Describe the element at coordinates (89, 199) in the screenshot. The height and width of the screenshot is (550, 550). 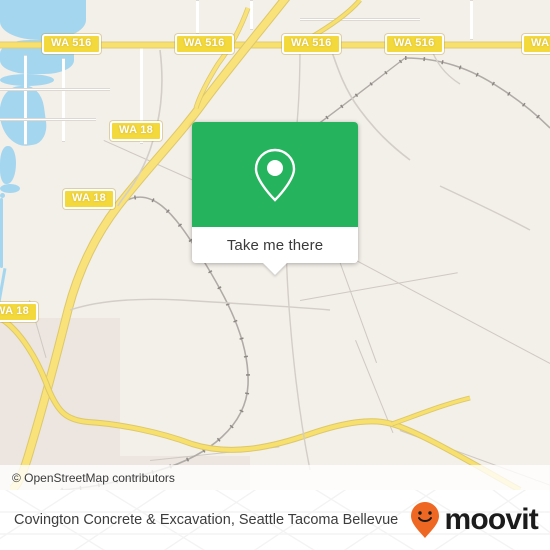
I see `shield-wa18-2: WA 18` at that location.